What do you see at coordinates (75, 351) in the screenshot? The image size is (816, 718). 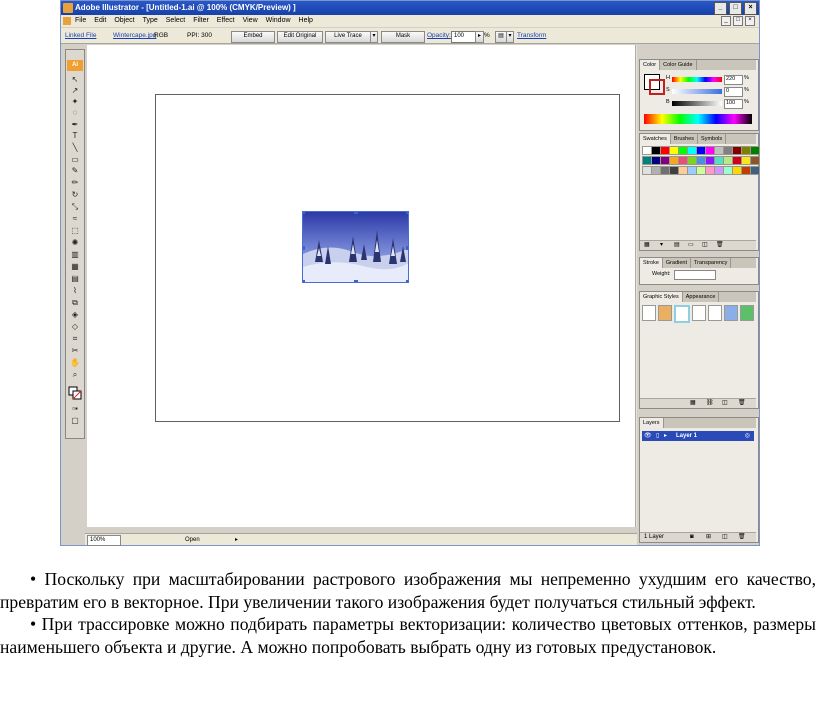 I see `scissors-tool-icon: ✂` at bounding box center [75, 351].